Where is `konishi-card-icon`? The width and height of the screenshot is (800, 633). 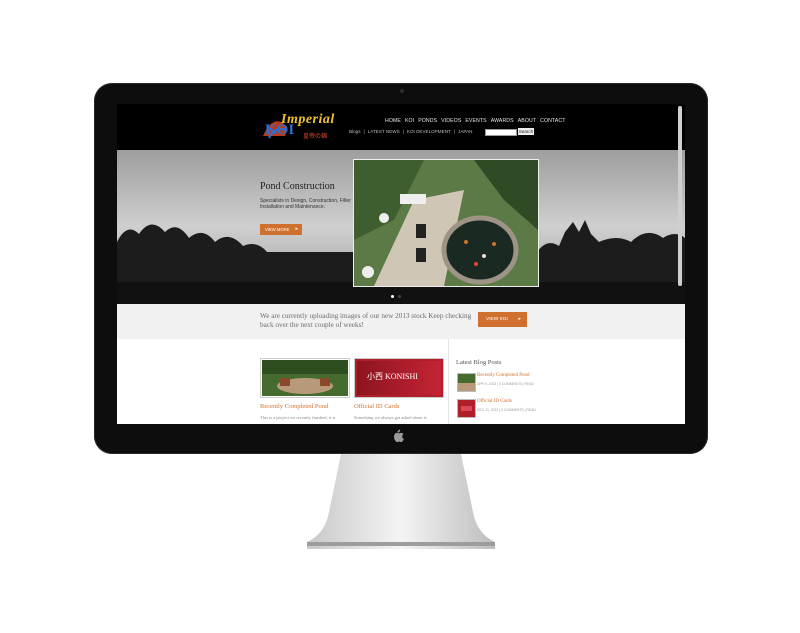 konishi-card-icon is located at coordinates (466, 408).